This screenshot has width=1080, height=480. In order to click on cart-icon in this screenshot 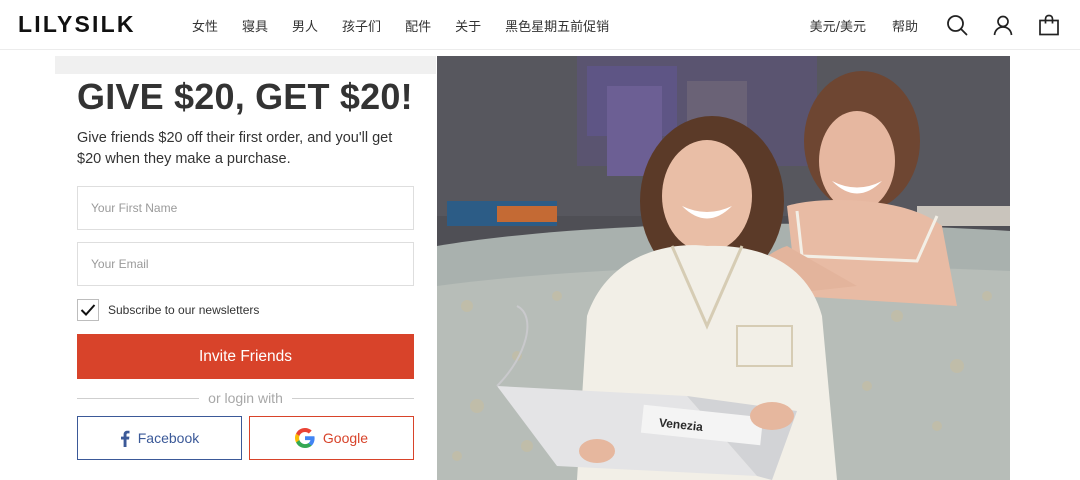, I will do `click(1049, 25)`.